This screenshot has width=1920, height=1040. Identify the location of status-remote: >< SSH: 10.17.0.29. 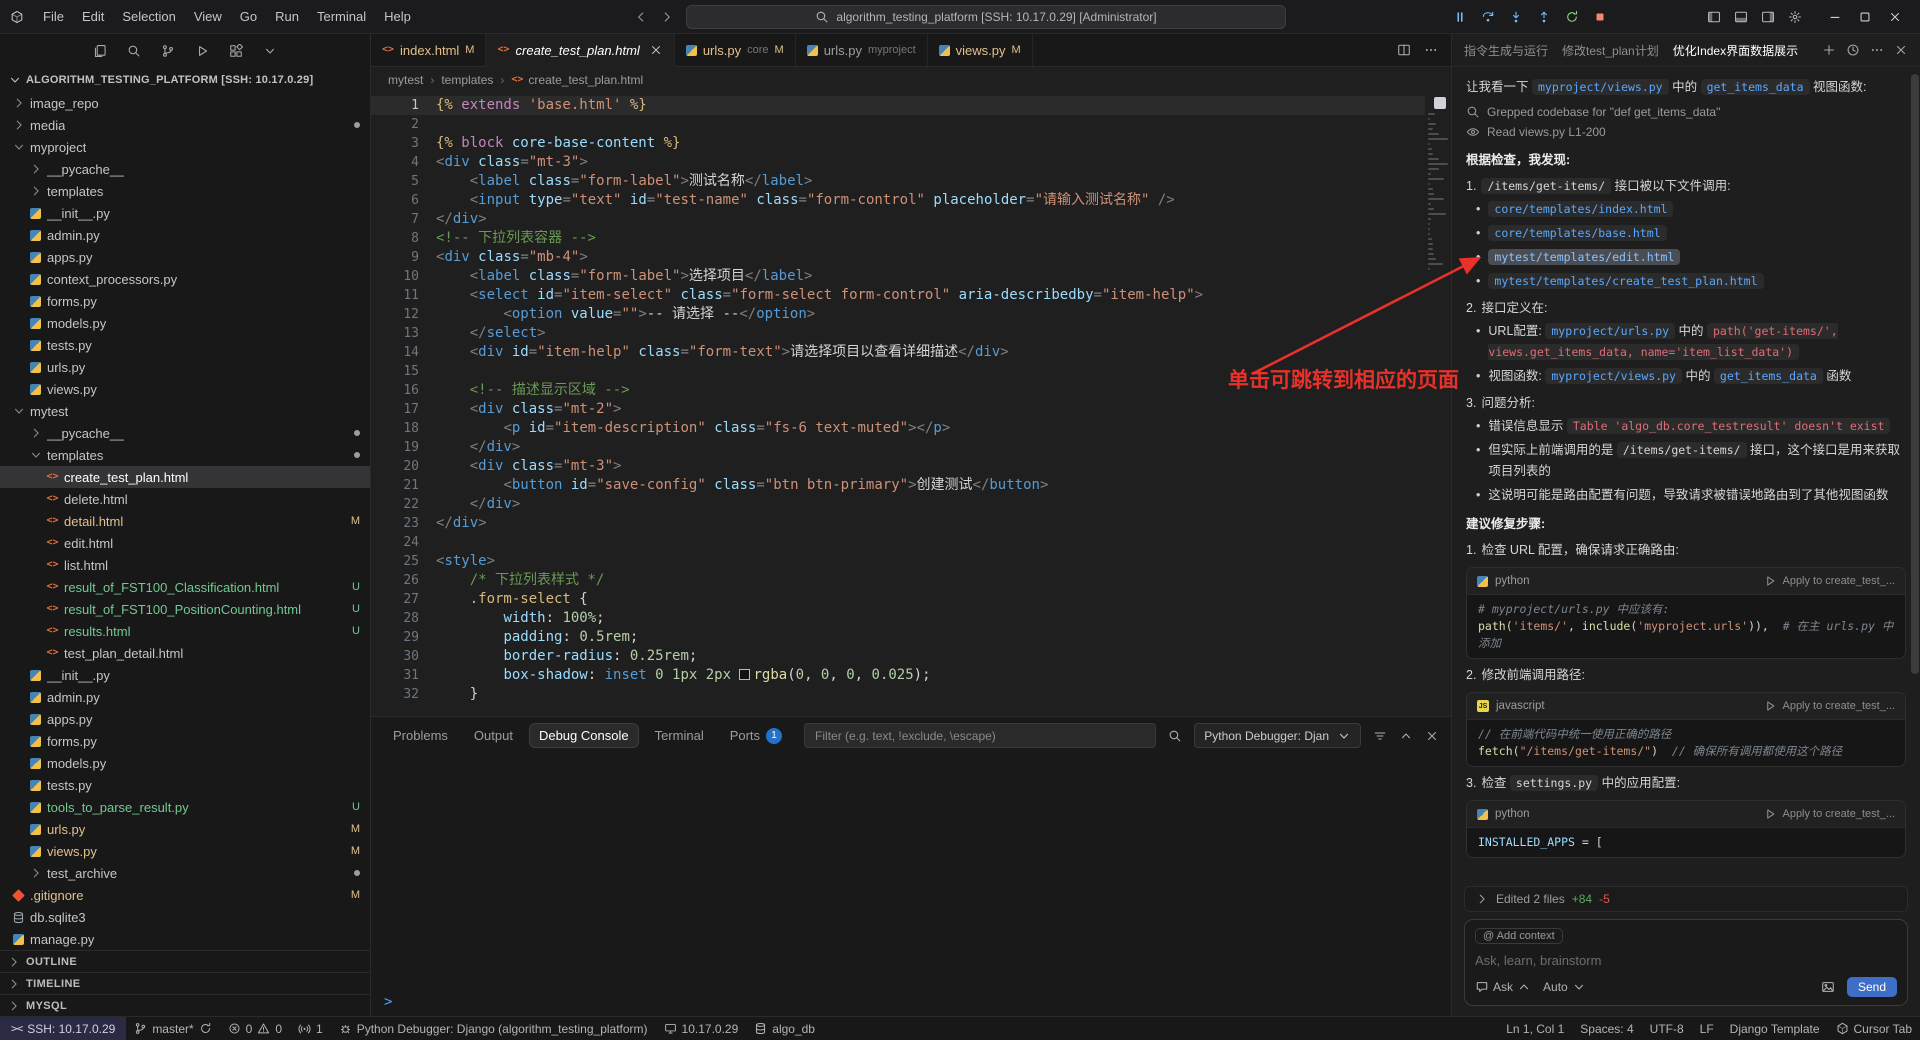
(63, 1028).